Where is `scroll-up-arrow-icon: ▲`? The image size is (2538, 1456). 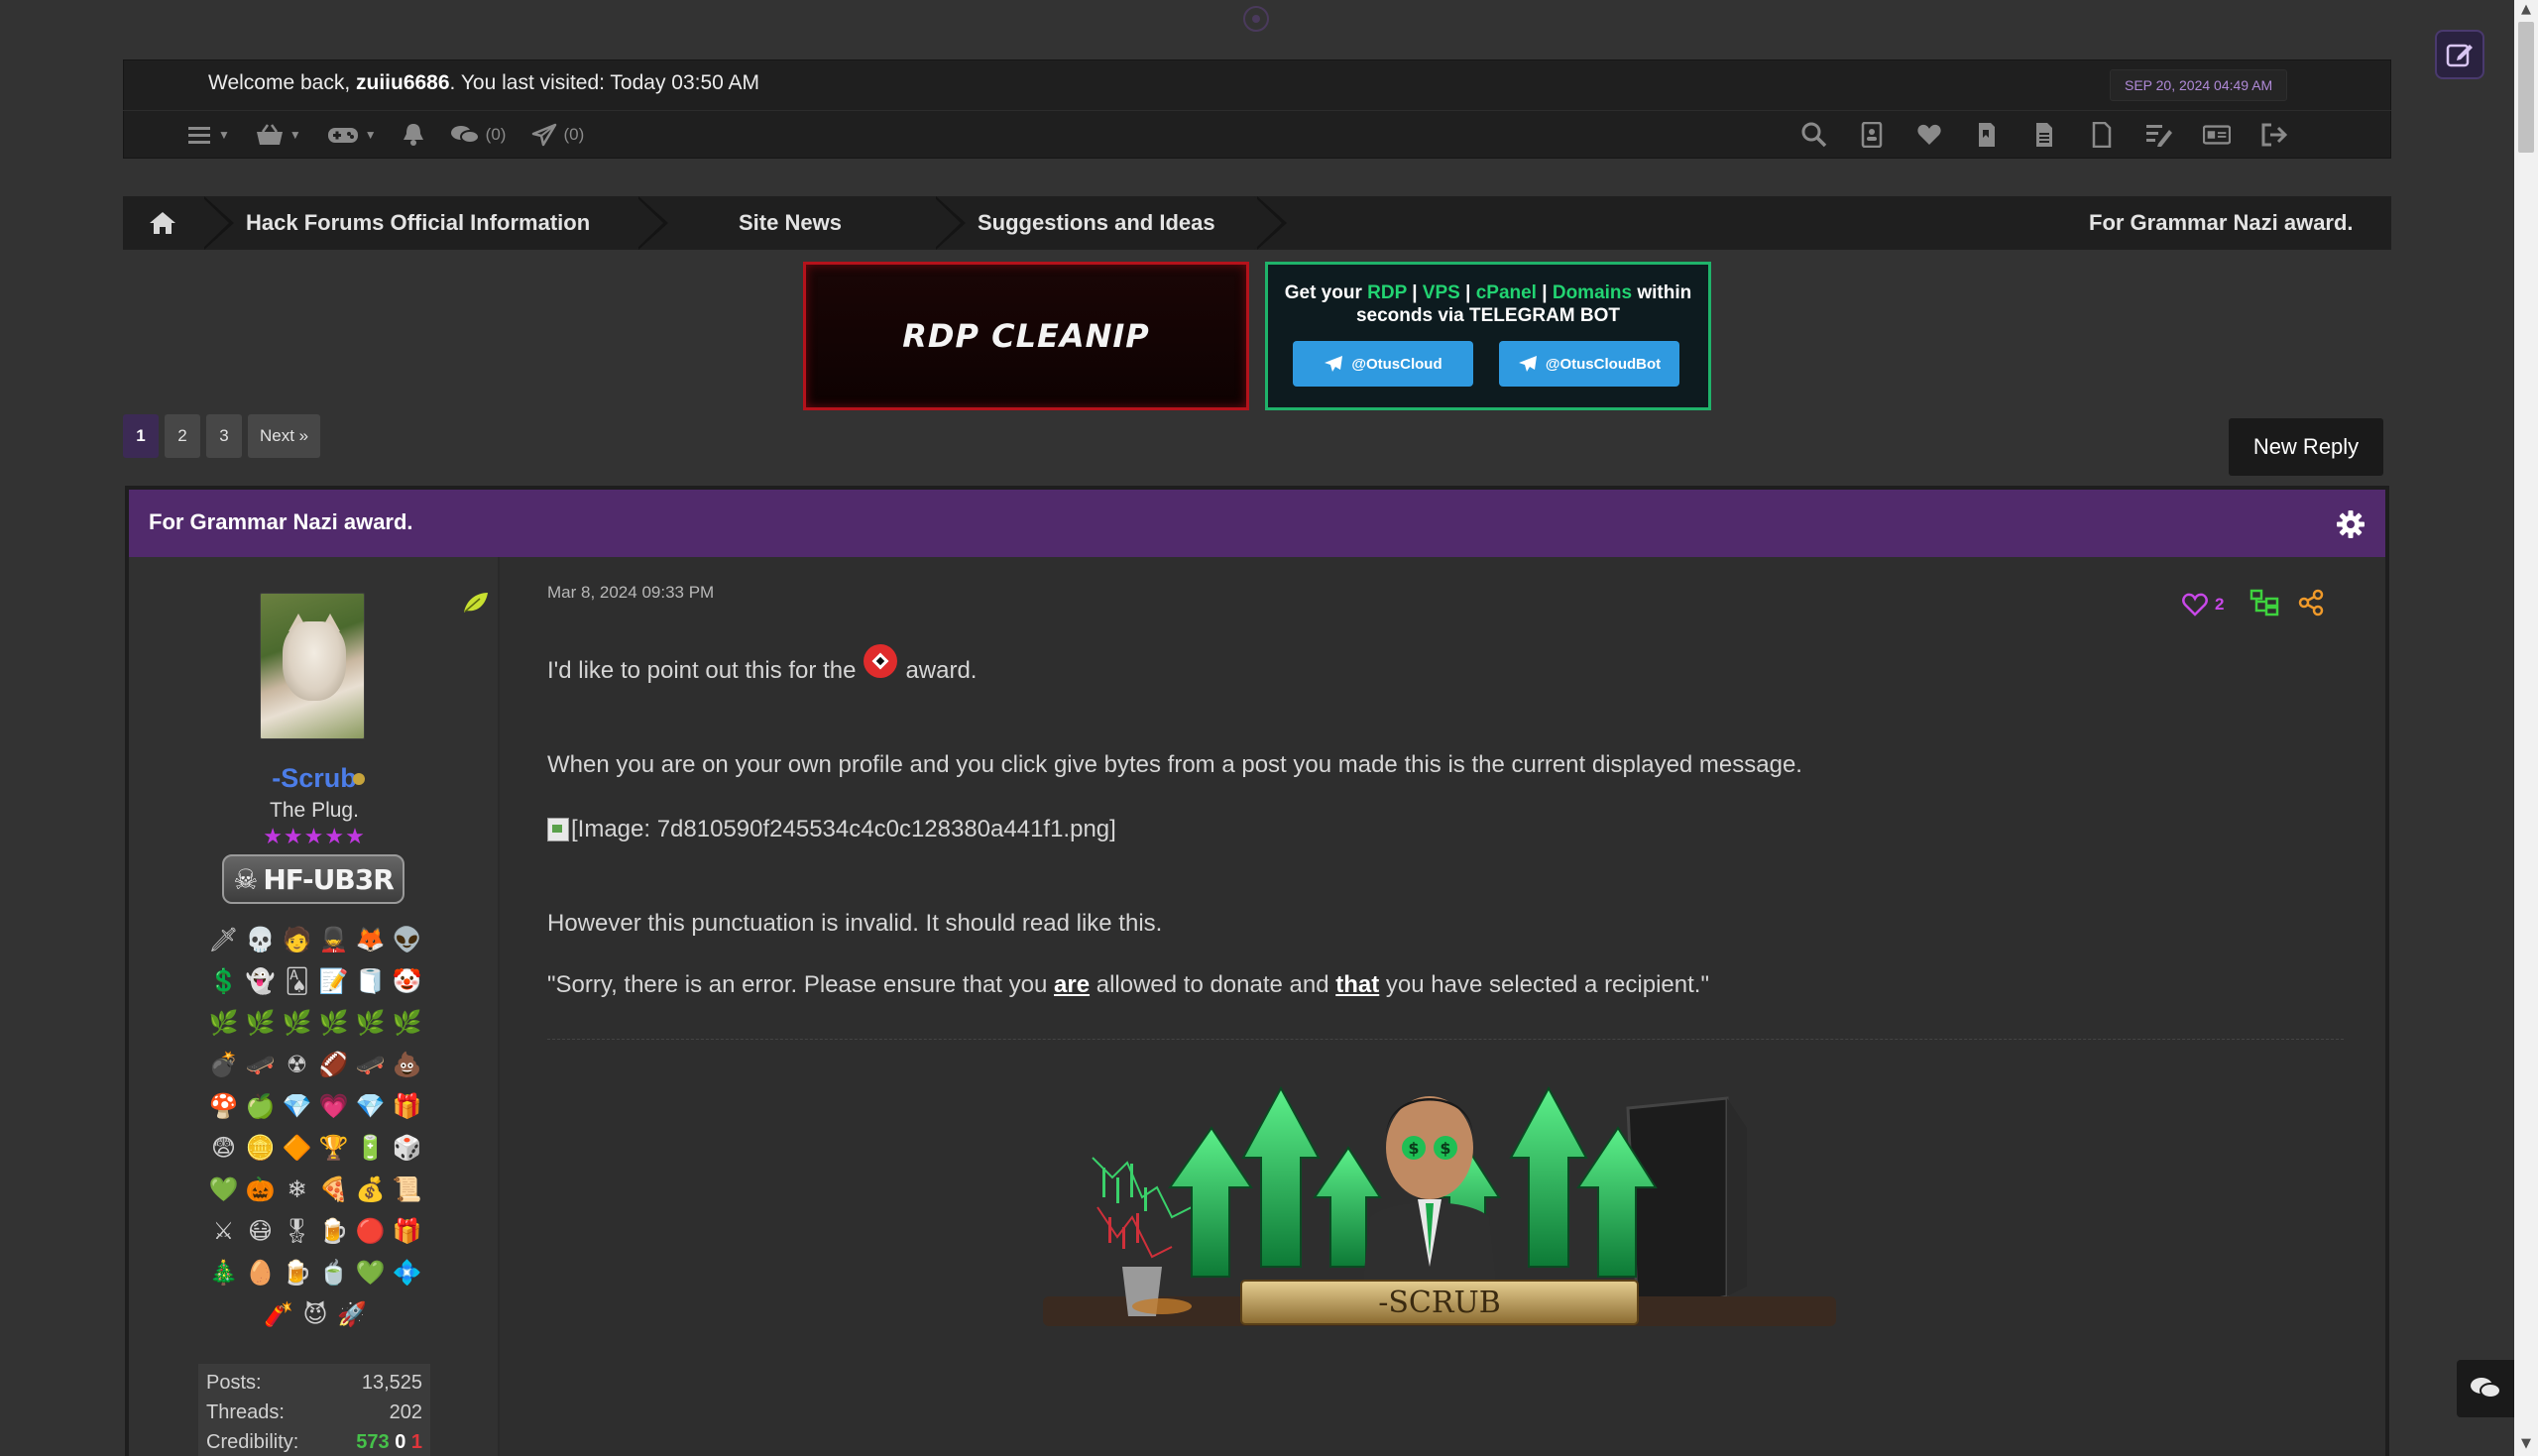
scroll-up-arrow-icon: ▲ is located at coordinates (2526, 10).